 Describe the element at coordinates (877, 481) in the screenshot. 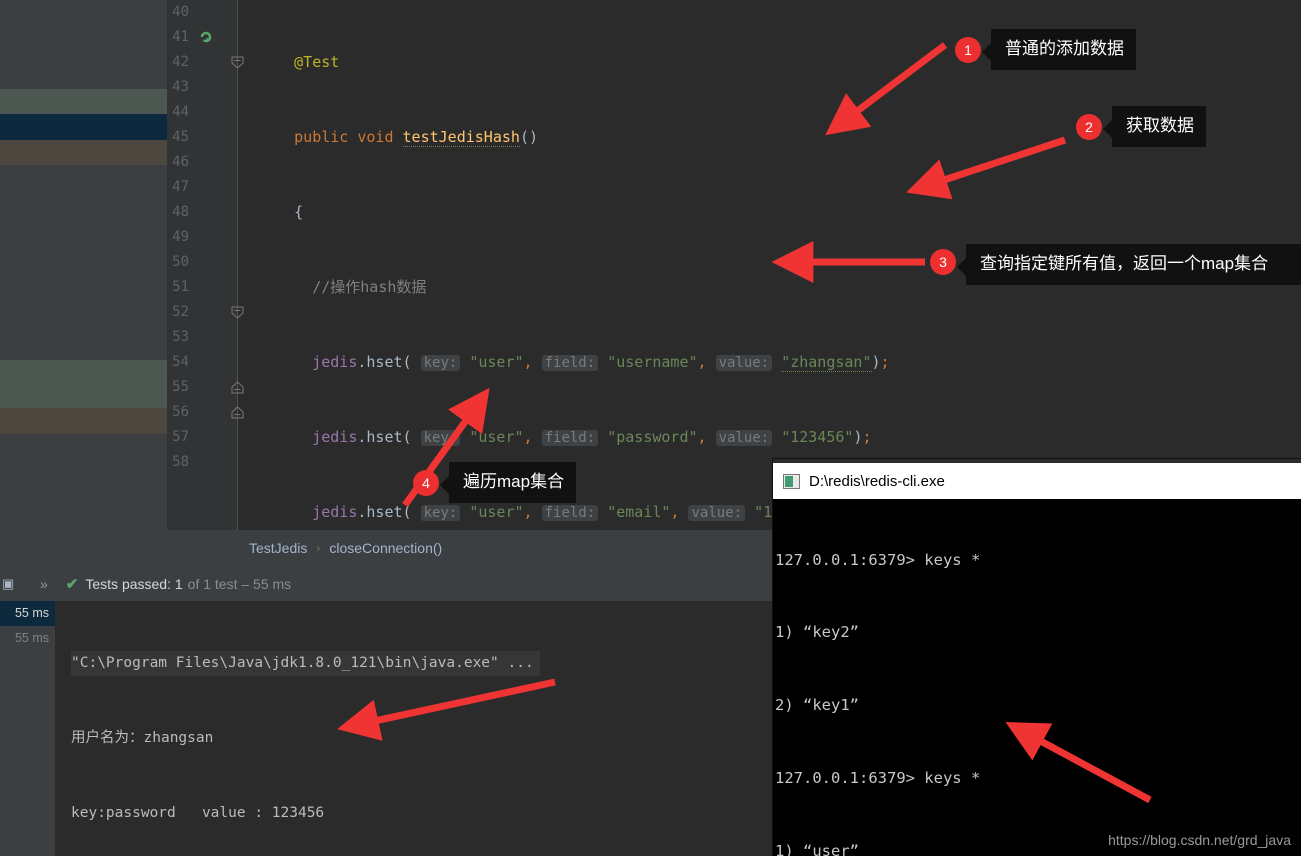

I see `cli-title-text: D:\redis\redis-cli.exe` at that location.